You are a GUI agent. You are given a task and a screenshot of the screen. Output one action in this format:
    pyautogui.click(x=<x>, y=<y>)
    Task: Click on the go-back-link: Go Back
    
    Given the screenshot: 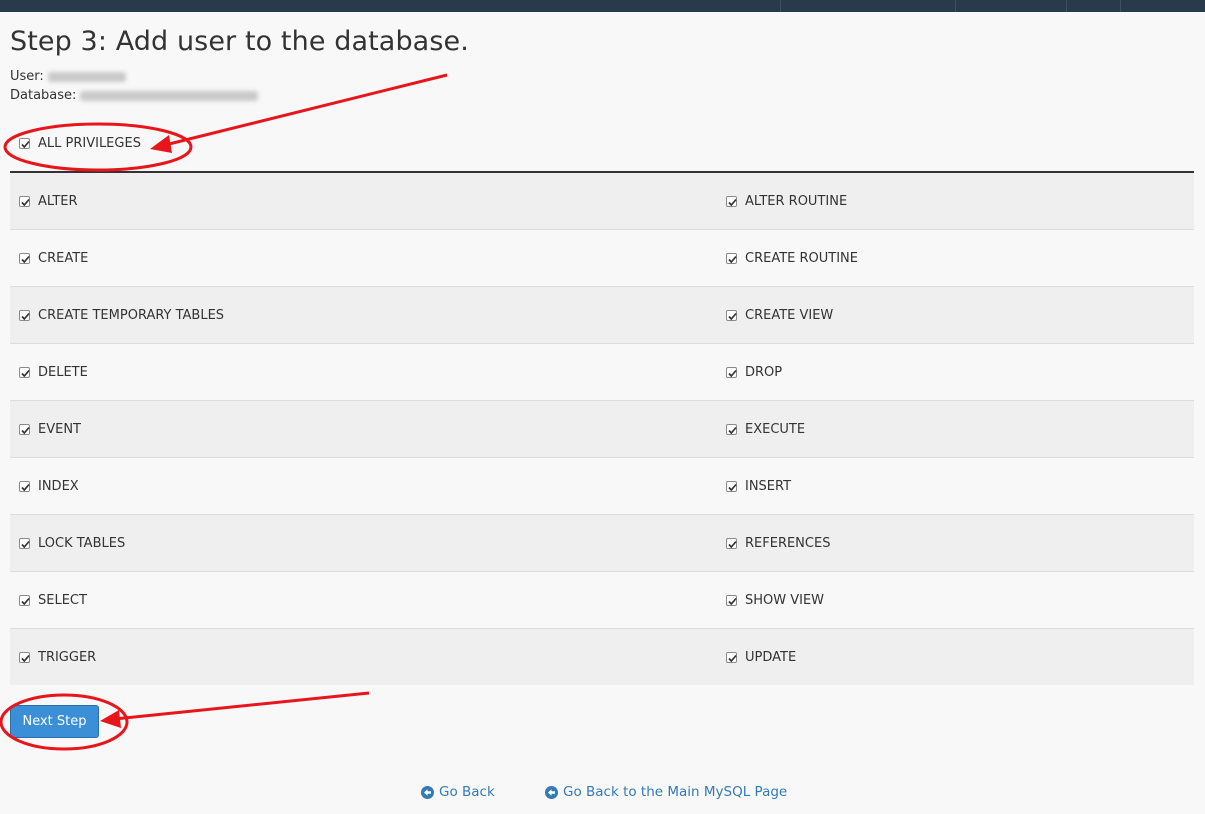 What is the action you would take?
    pyautogui.click(x=458, y=792)
    